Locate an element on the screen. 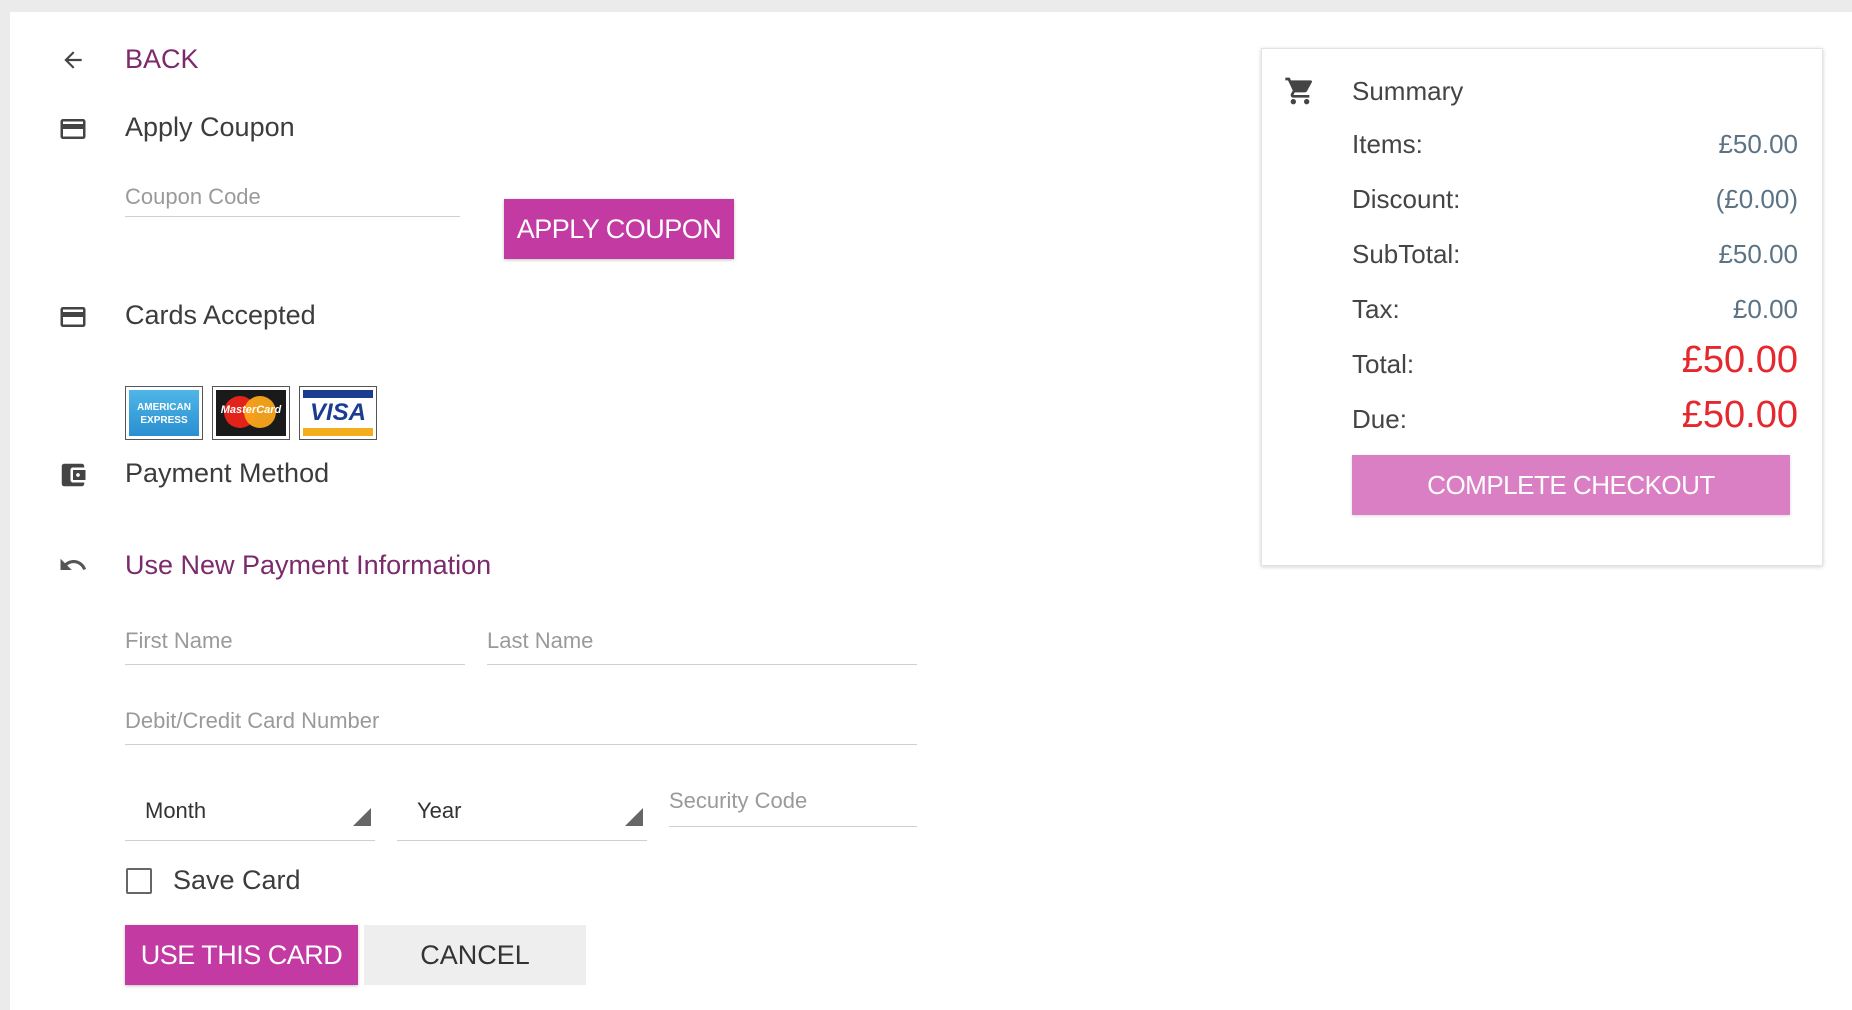 This screenshot has height=1010, width=1852. card-number-input is located at coordinates (521, 721).